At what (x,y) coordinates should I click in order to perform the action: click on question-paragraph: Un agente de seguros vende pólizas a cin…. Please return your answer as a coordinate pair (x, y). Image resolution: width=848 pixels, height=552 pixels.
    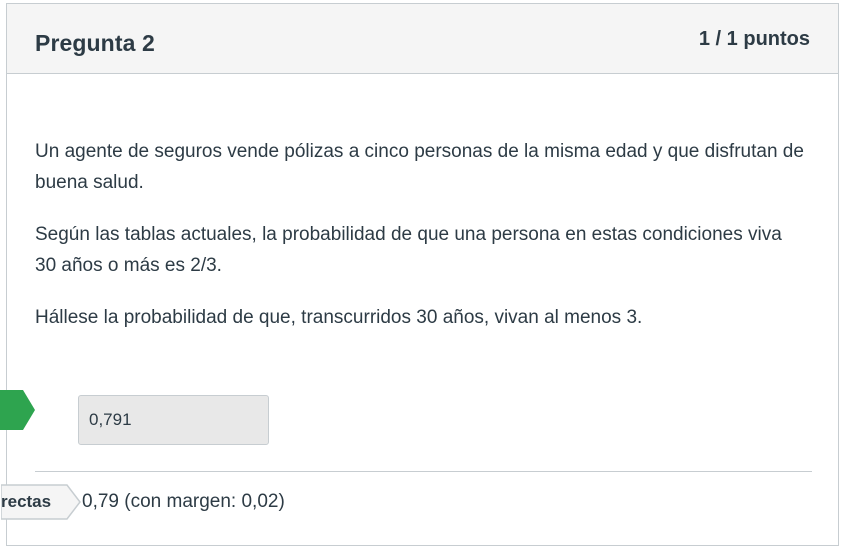
    Looking at the image, I should click on (419, 167).